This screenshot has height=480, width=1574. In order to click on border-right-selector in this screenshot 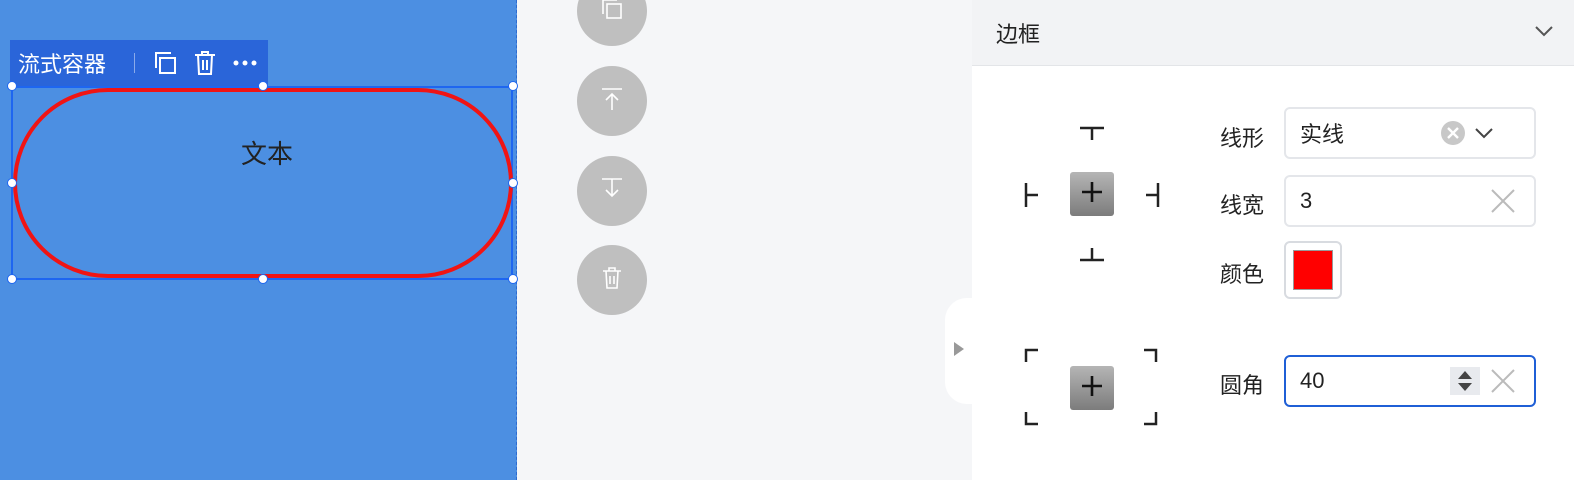, I will do `click(1153, 197)`.